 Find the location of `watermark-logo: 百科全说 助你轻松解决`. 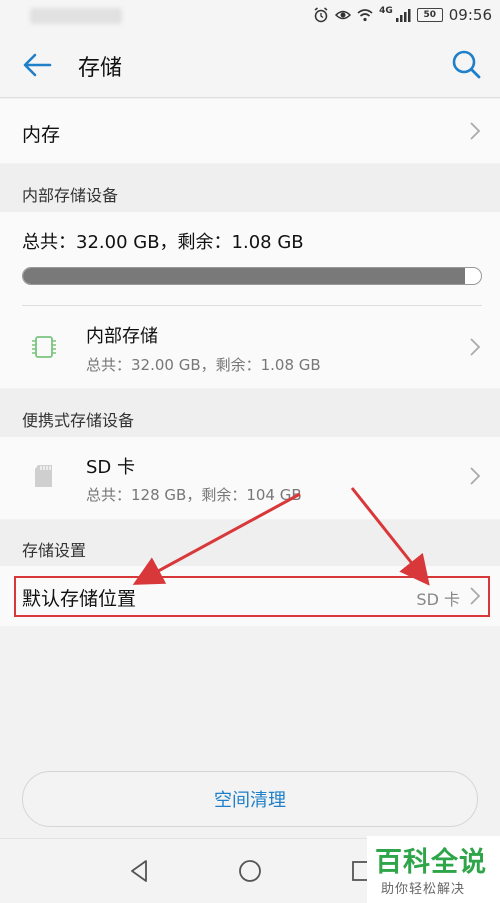

watermark-logo: 百科全说 助你轻松解决 is located at coordinates (433, 869).